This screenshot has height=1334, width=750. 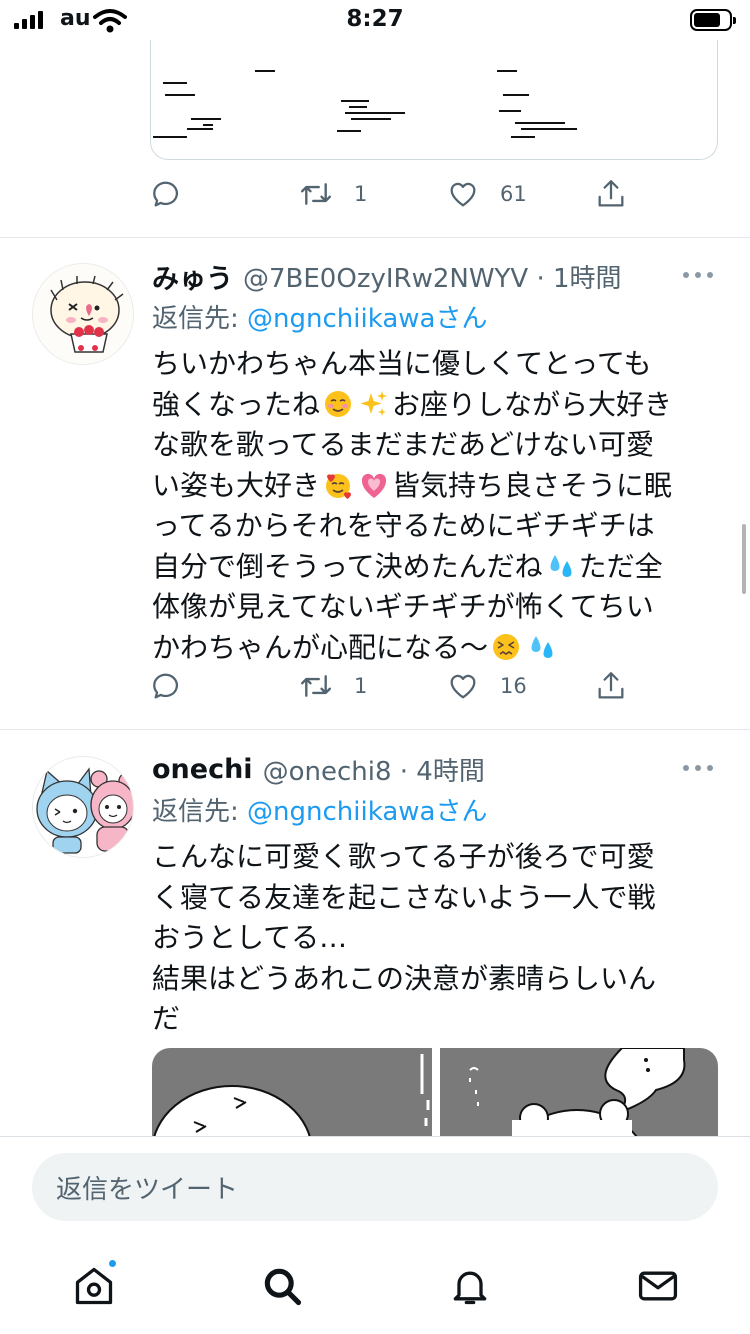 What do you see at coordinates (403, 525) in the screenshot?
I see `tweet-text-line: ってるからそれを守るためにギチギチは` at bounding box center [403, 525].